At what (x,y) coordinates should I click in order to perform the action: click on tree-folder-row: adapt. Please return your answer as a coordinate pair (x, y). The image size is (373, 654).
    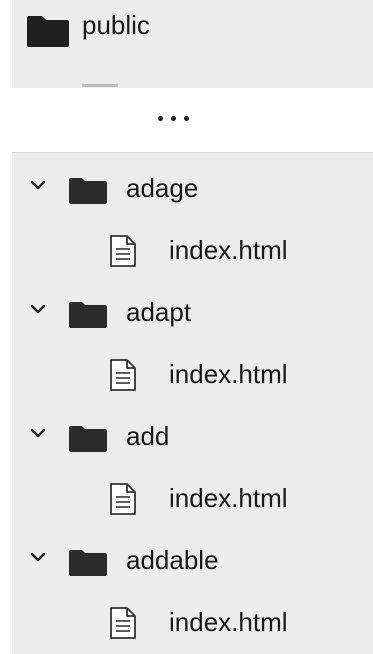
    Looking at the image, I should click on (192, 312).